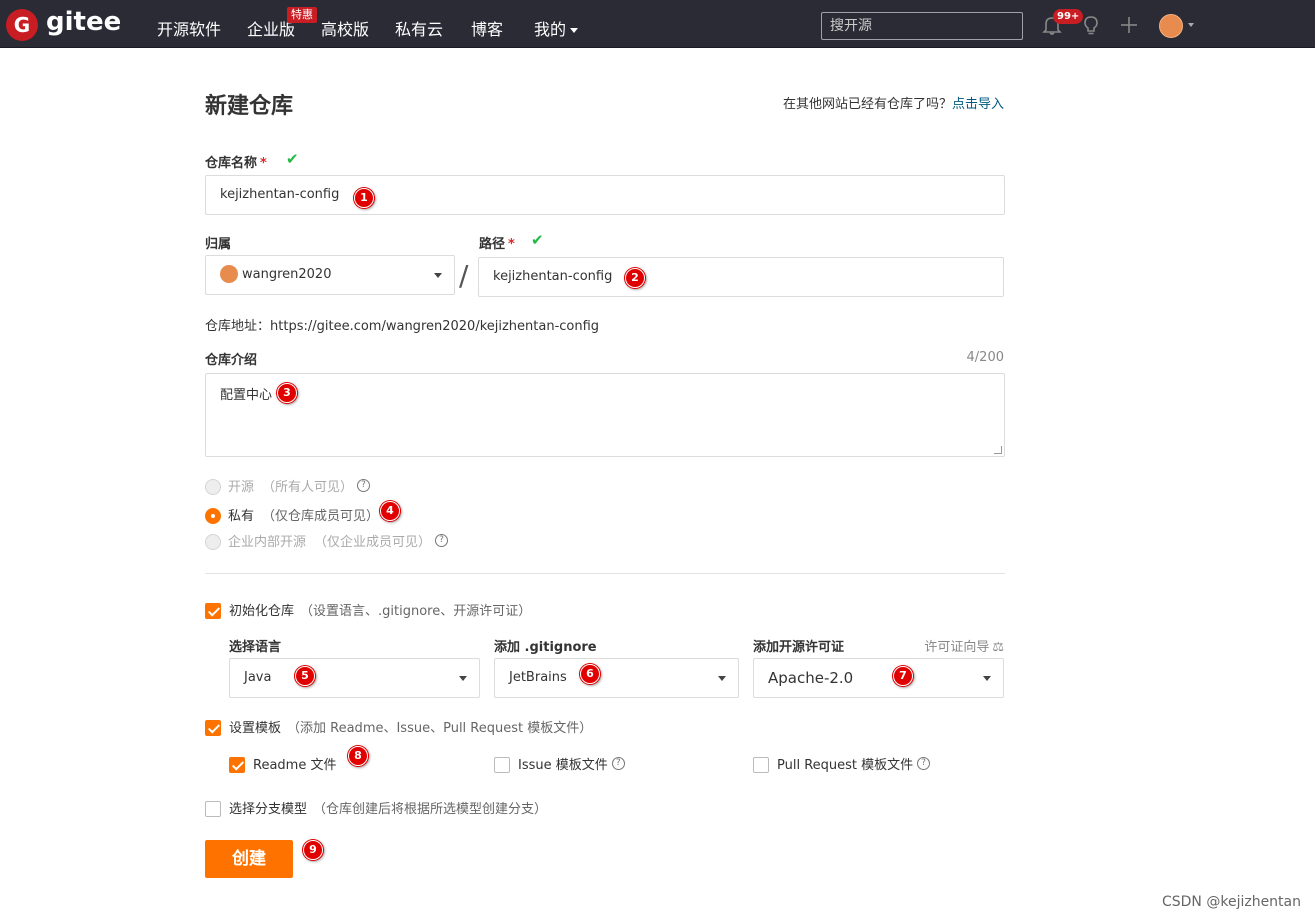 This screenshot has height=922, width=1315. I want to click on nav-mine: 我的, so click(556, 28).